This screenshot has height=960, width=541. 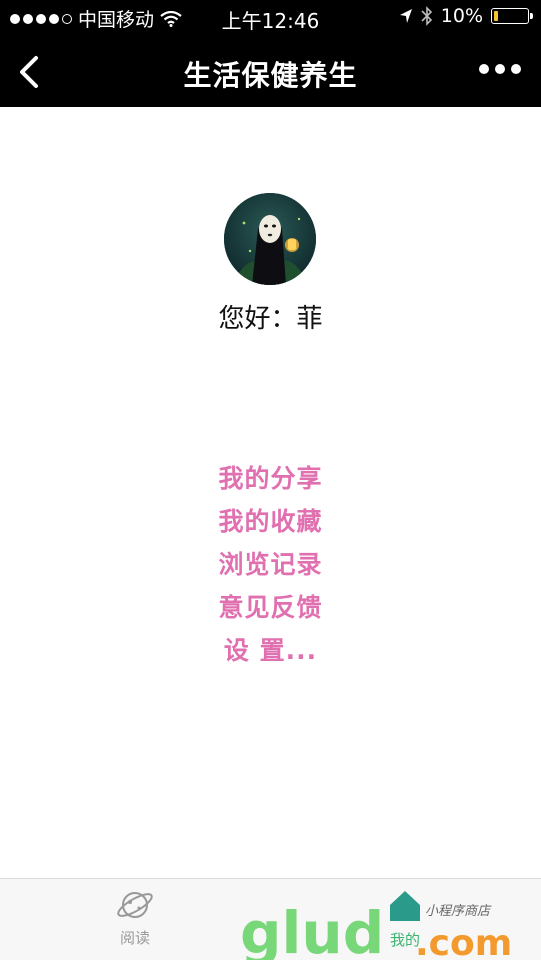 What do you see at coordinates (270, 919) in the screenshot?
I see `tab-bar: 阅读 我的` at bounding box center [270, 919].